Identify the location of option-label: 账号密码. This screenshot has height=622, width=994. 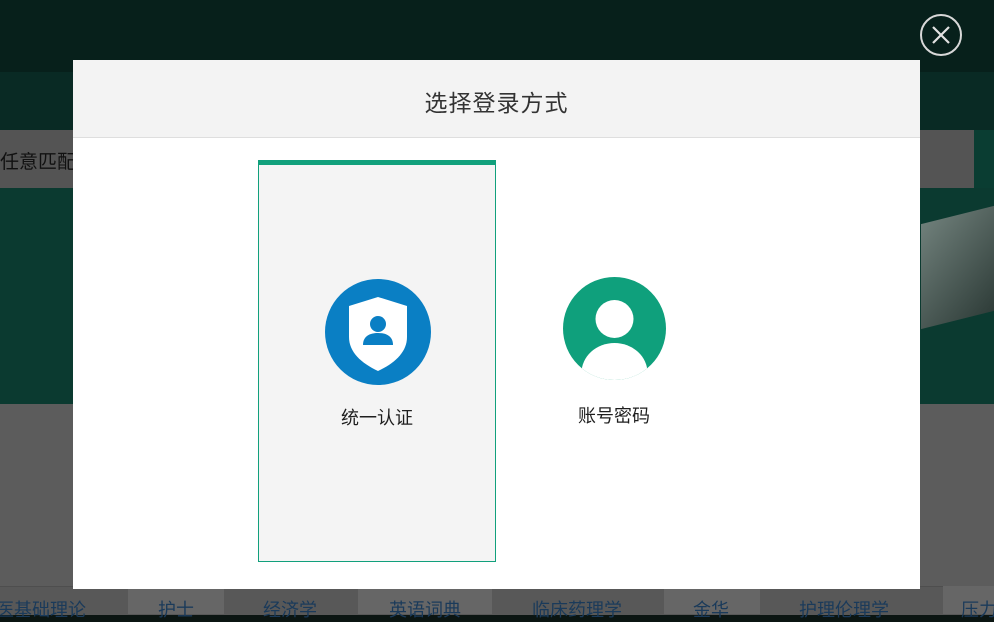
(614, 416).